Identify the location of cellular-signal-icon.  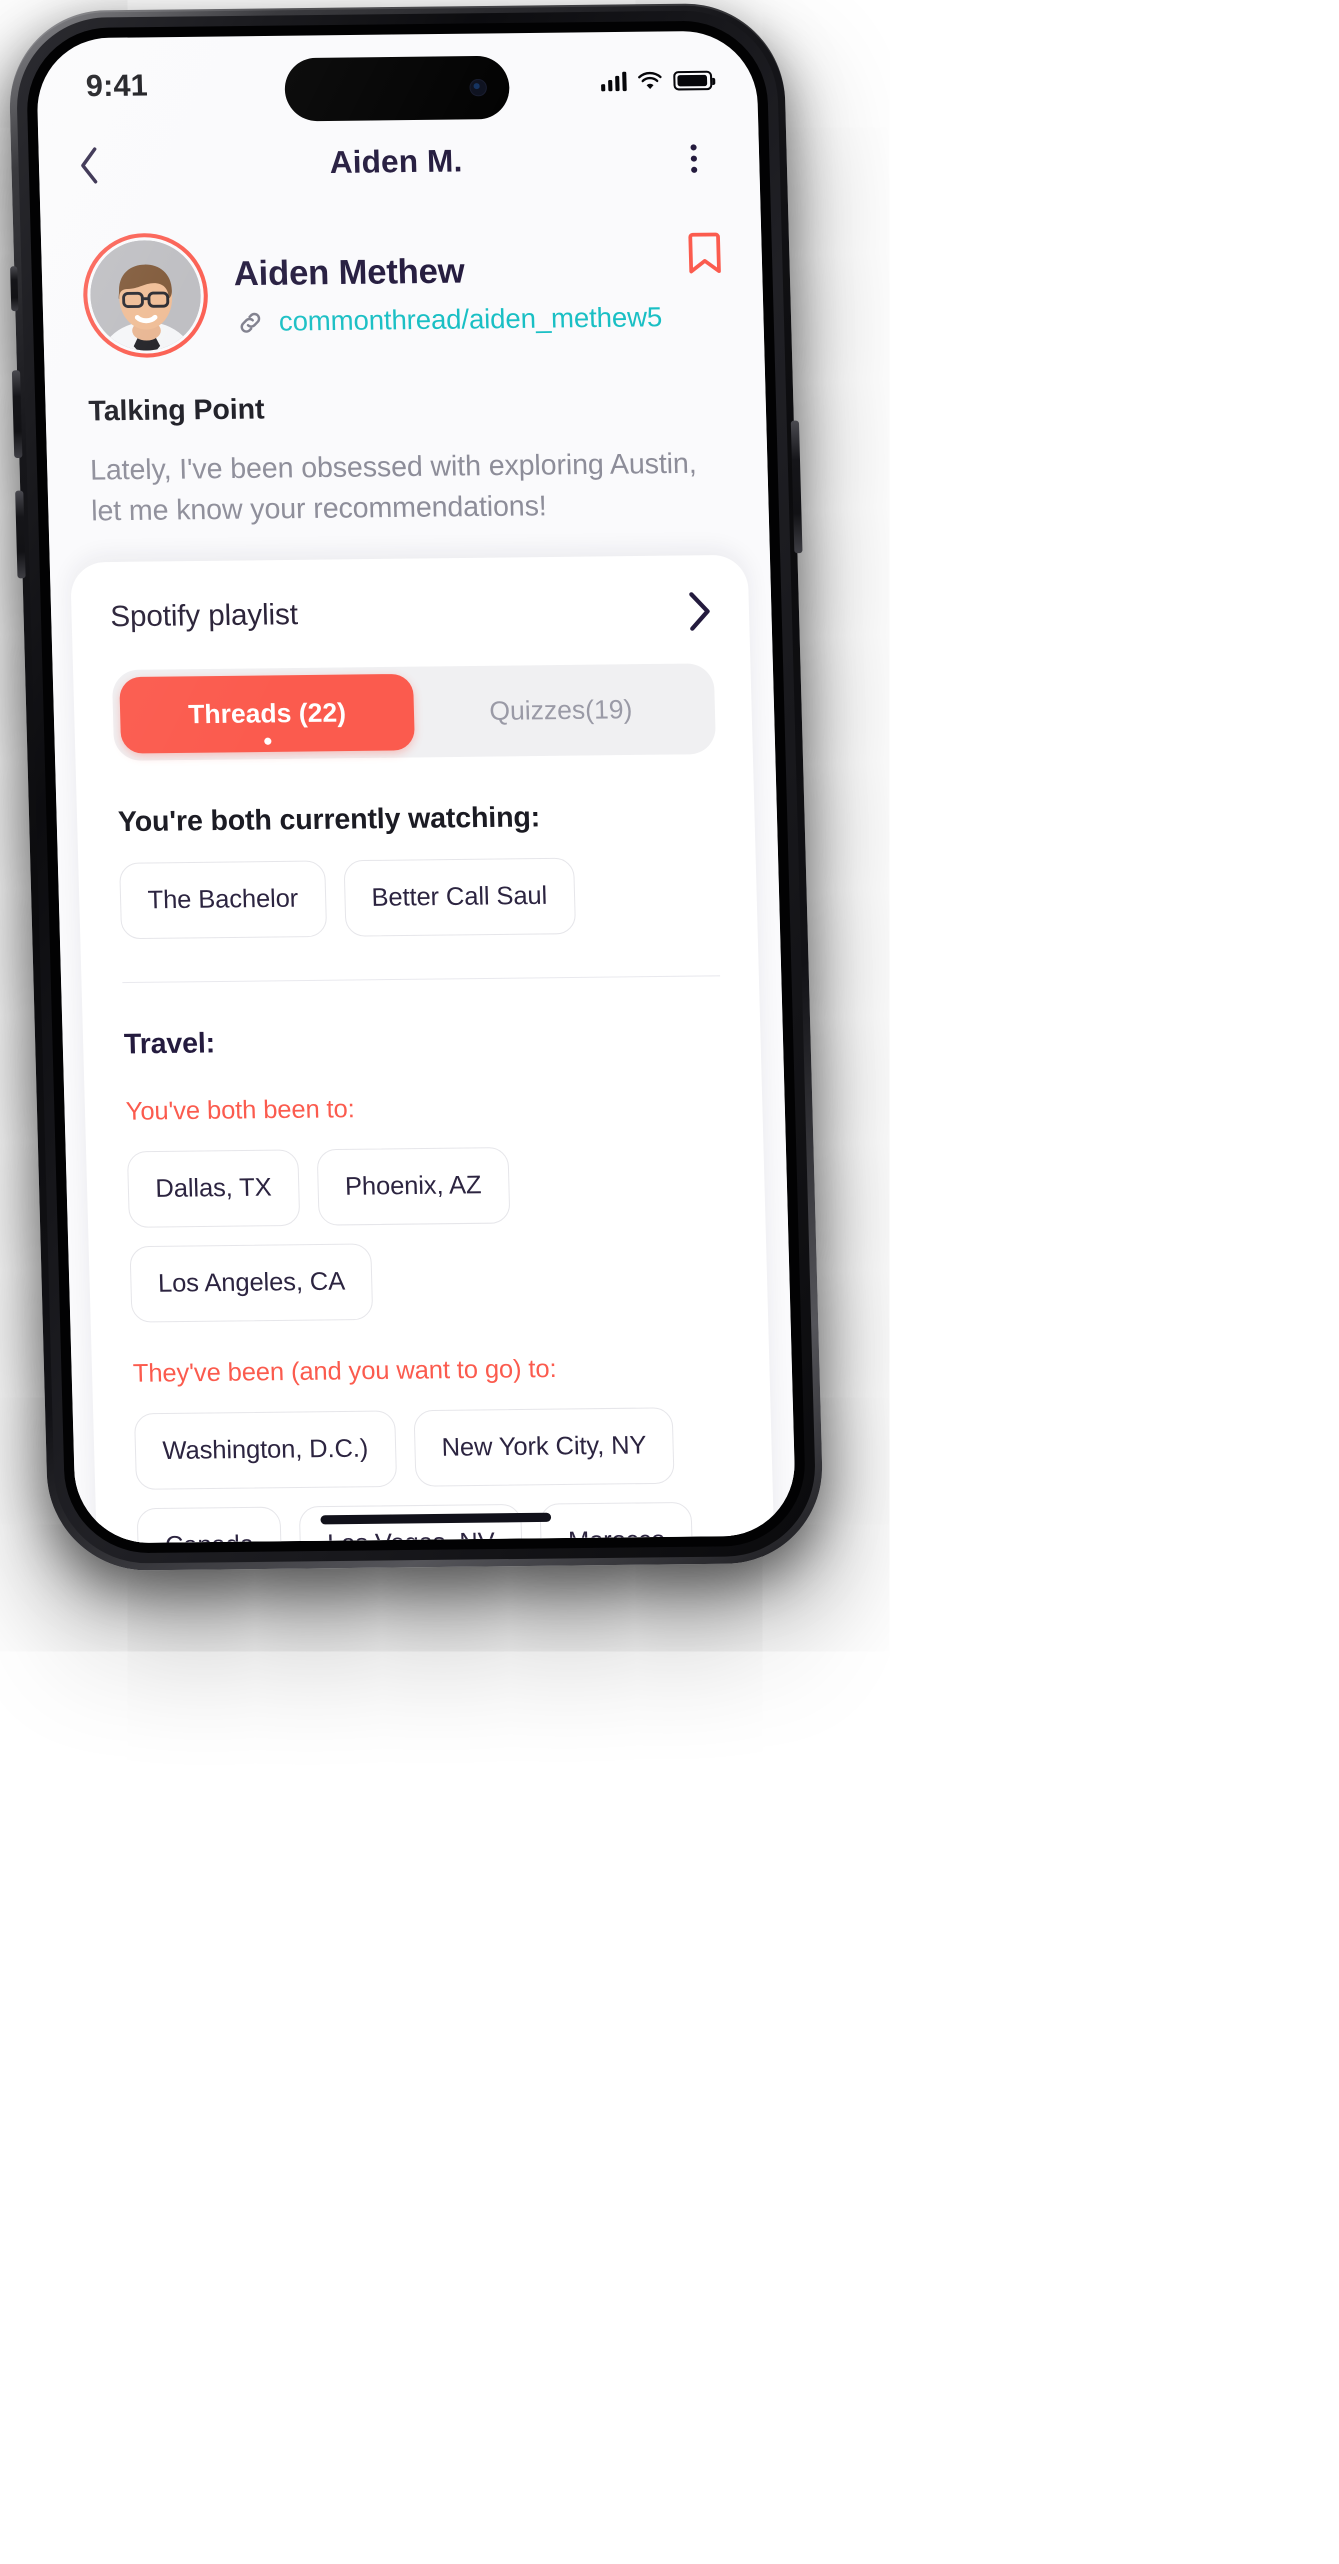
(613, 81).